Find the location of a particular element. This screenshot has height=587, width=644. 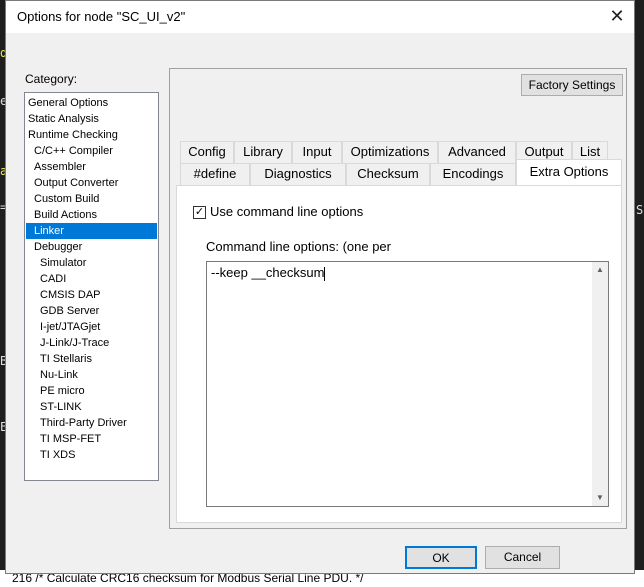

tab-extra-options: Extra Options is located at coordinates (569, 172).